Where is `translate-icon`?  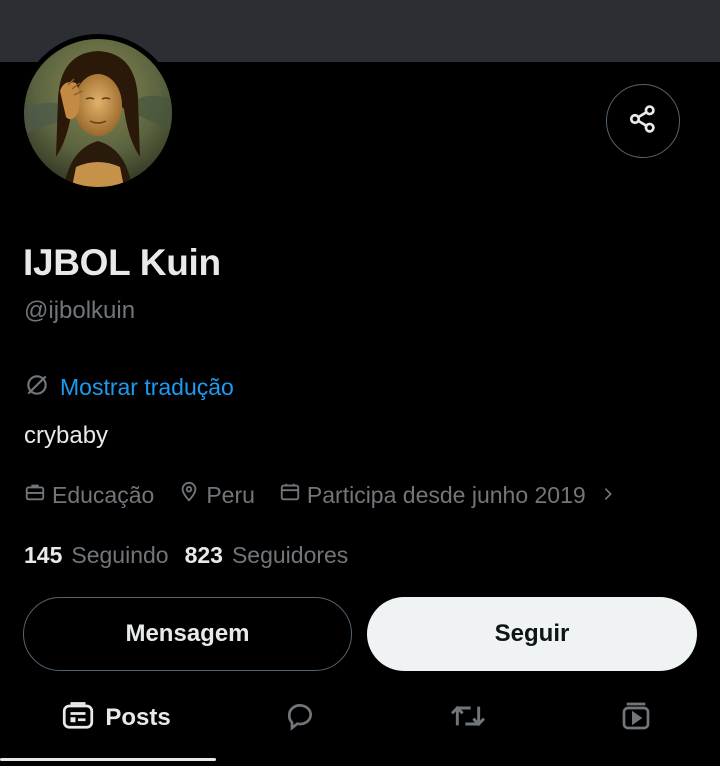 translate-icon is located at coordinates (37, 387).